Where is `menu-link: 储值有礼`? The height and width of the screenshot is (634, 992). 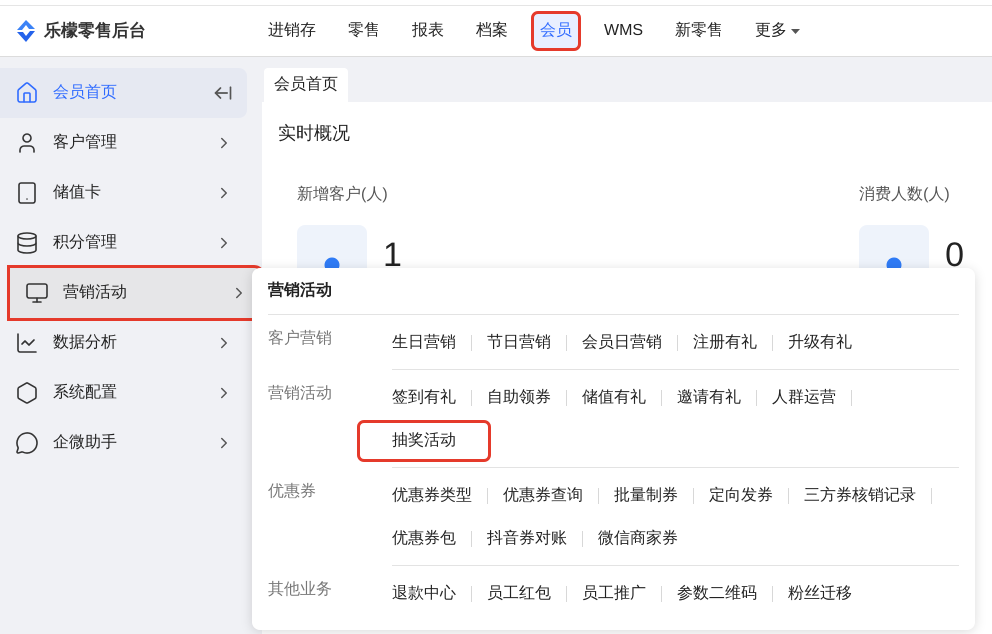
menu-link: 储值有礼 is located at coordinates (614, 398).